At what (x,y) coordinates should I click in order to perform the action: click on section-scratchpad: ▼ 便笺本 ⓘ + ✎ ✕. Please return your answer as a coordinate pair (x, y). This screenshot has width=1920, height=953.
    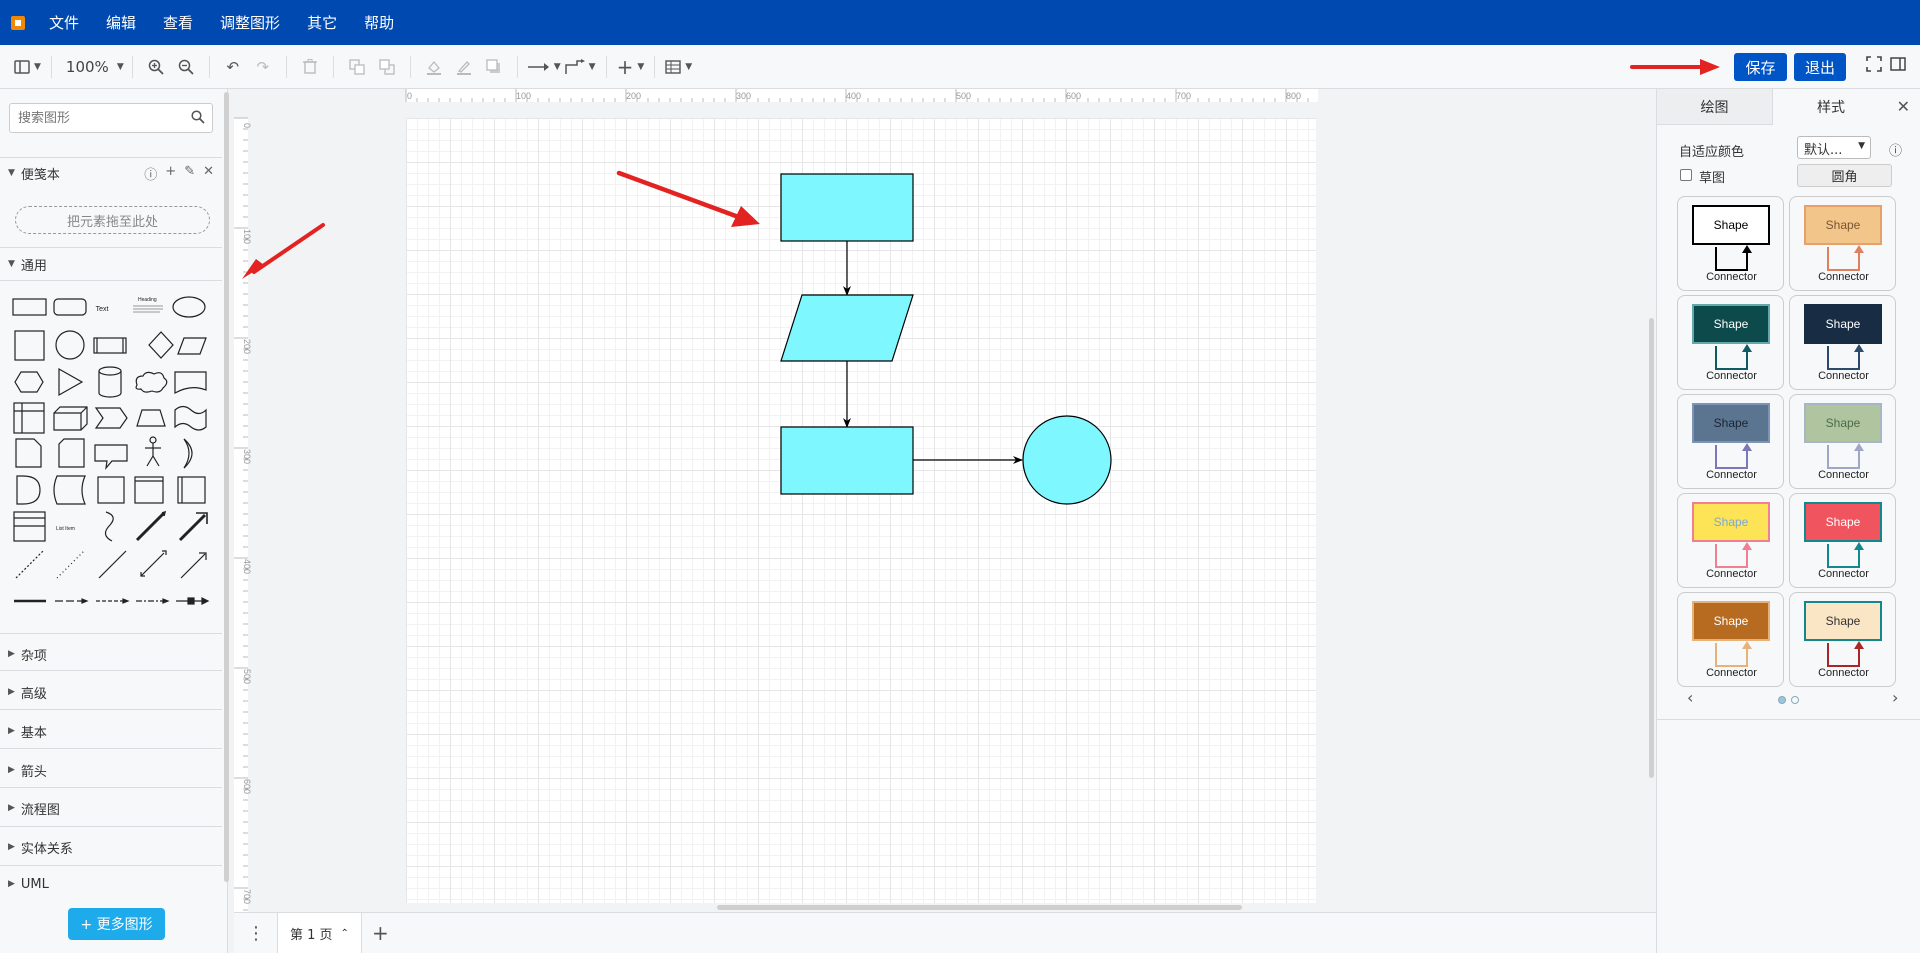
    Looking at the image, I should click on (111, 173).